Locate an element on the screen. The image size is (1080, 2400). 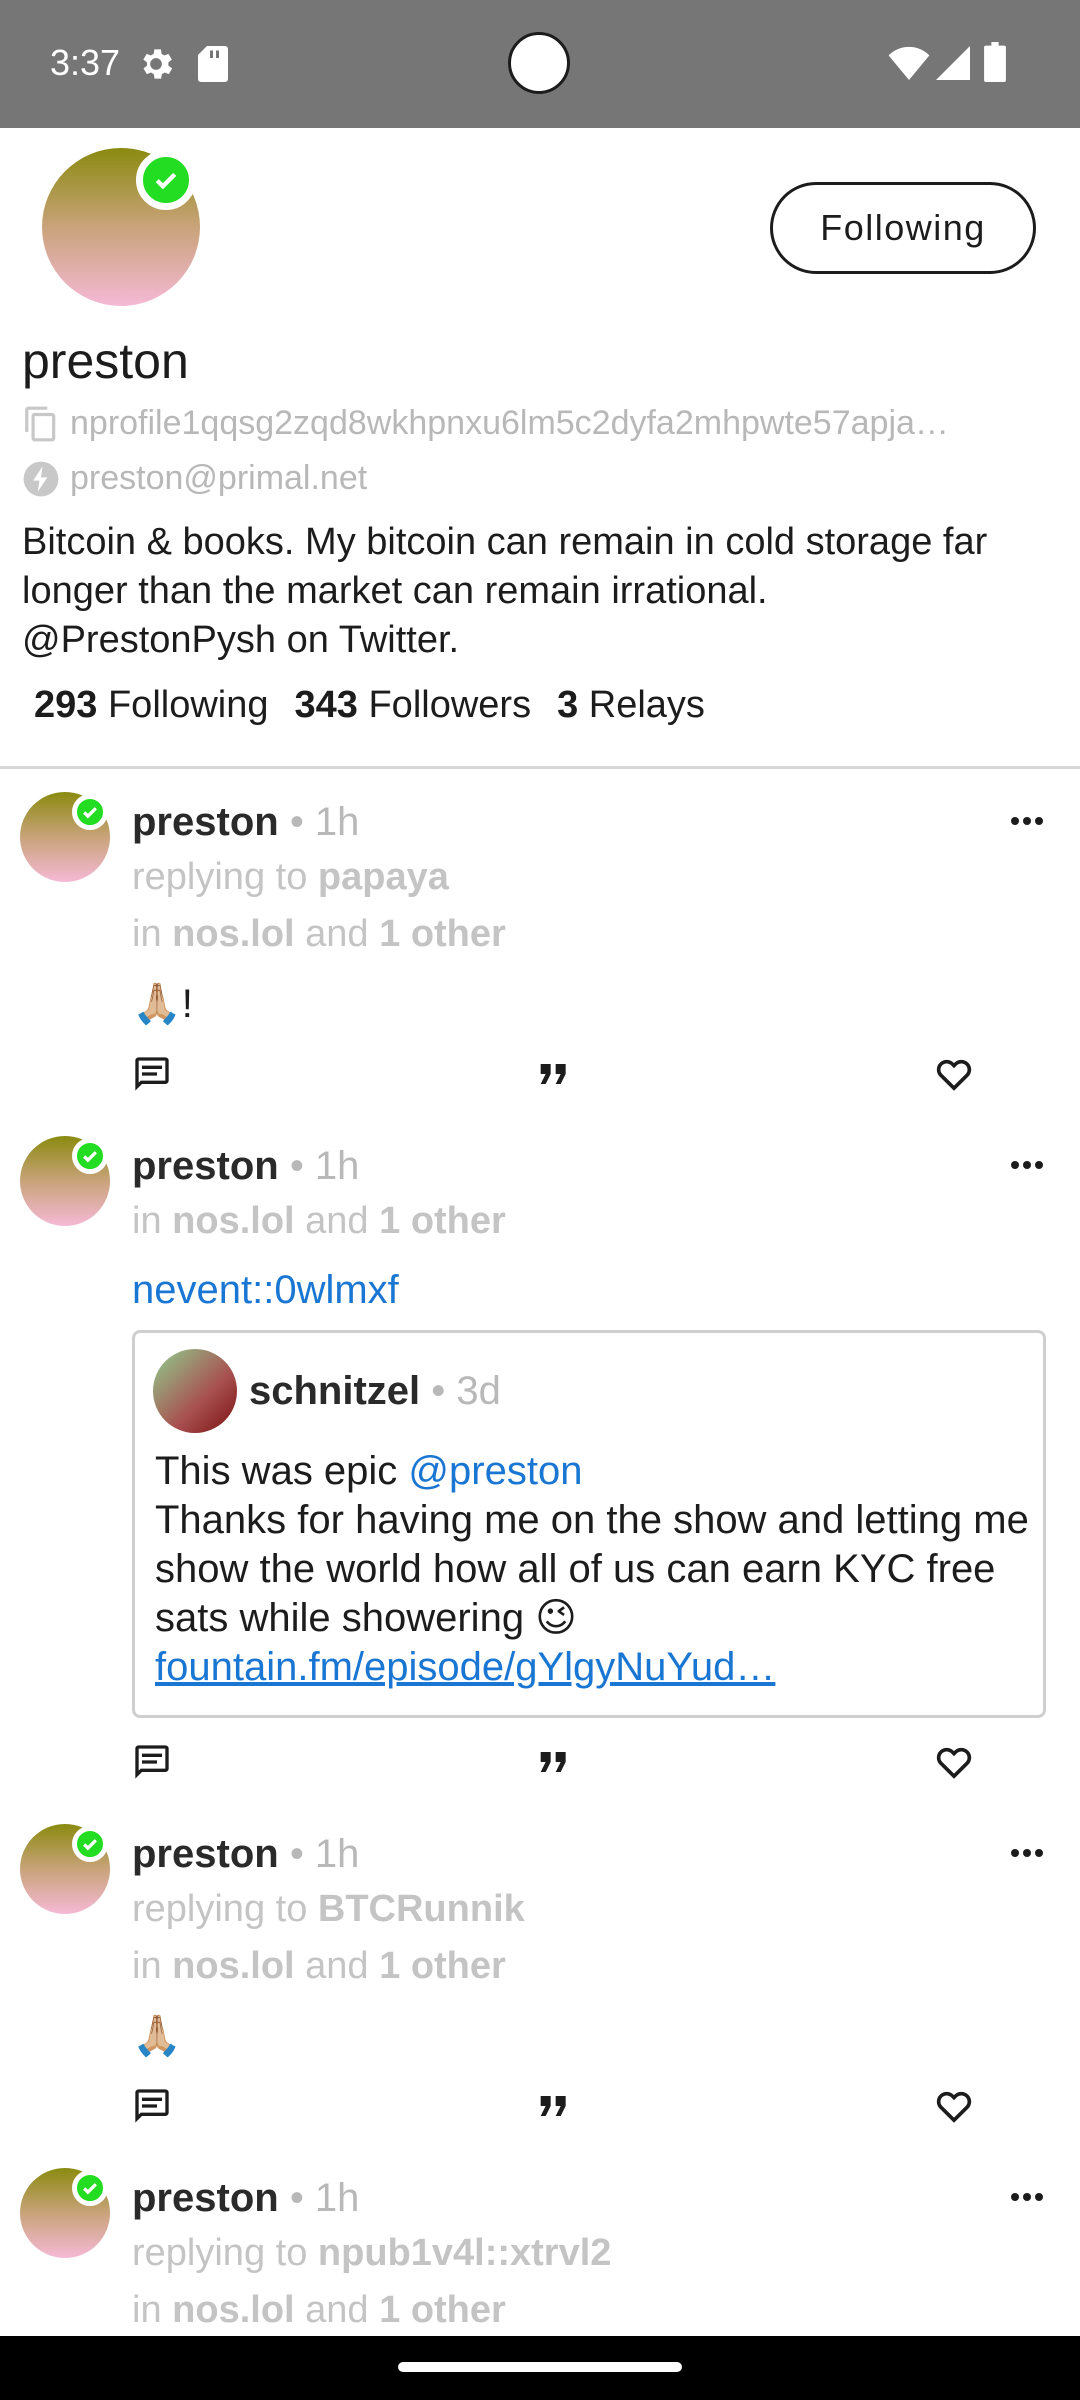
copy-icon is located at coordinates (41, 424).